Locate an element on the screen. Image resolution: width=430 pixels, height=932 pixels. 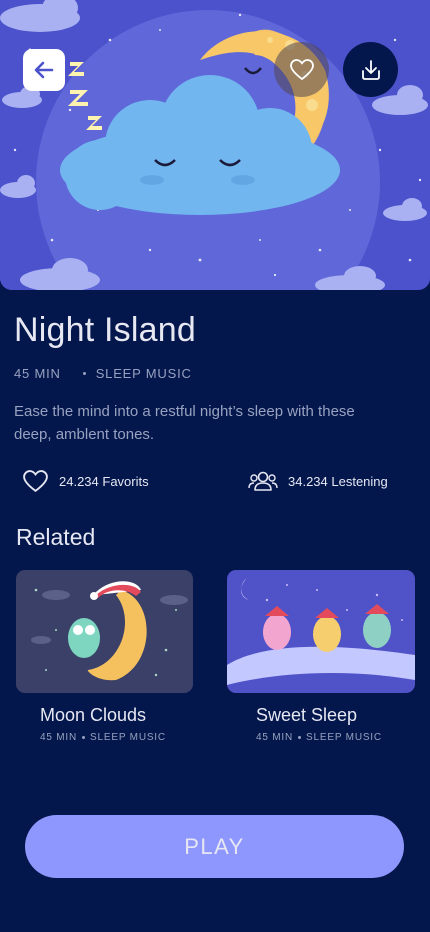
related-meta-2: 45 MIN SLEEP MUSIC is located at coordinates (335, 737).